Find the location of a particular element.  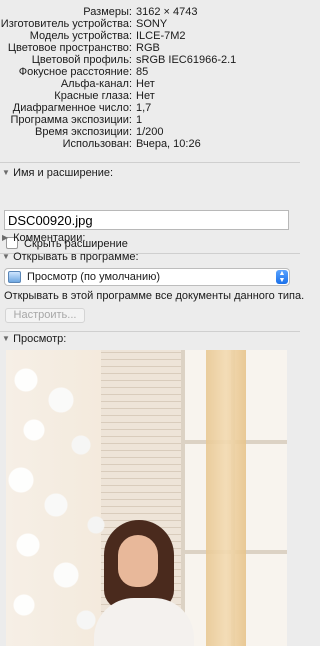

name-extension-section: ▼ Имя и расширение: is located at coordinates (150, 173).